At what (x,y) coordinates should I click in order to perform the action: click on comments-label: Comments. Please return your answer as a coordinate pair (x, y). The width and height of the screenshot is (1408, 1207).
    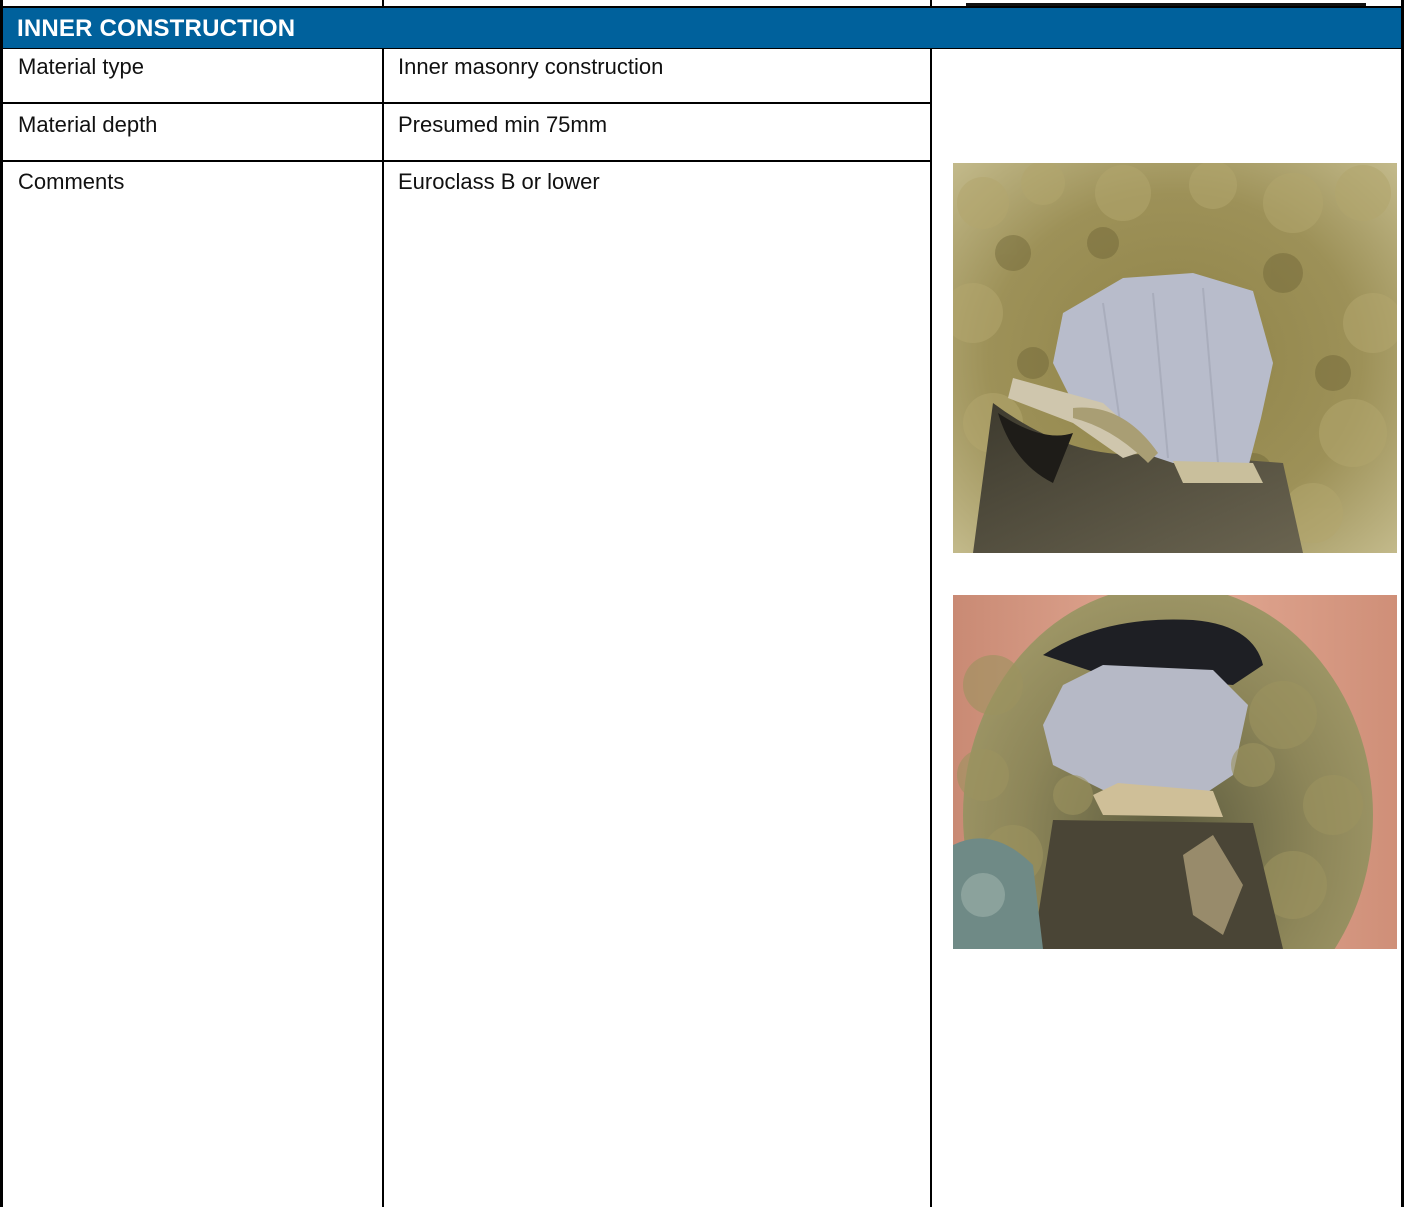
    Looking at the image, I should click on (71, 181).